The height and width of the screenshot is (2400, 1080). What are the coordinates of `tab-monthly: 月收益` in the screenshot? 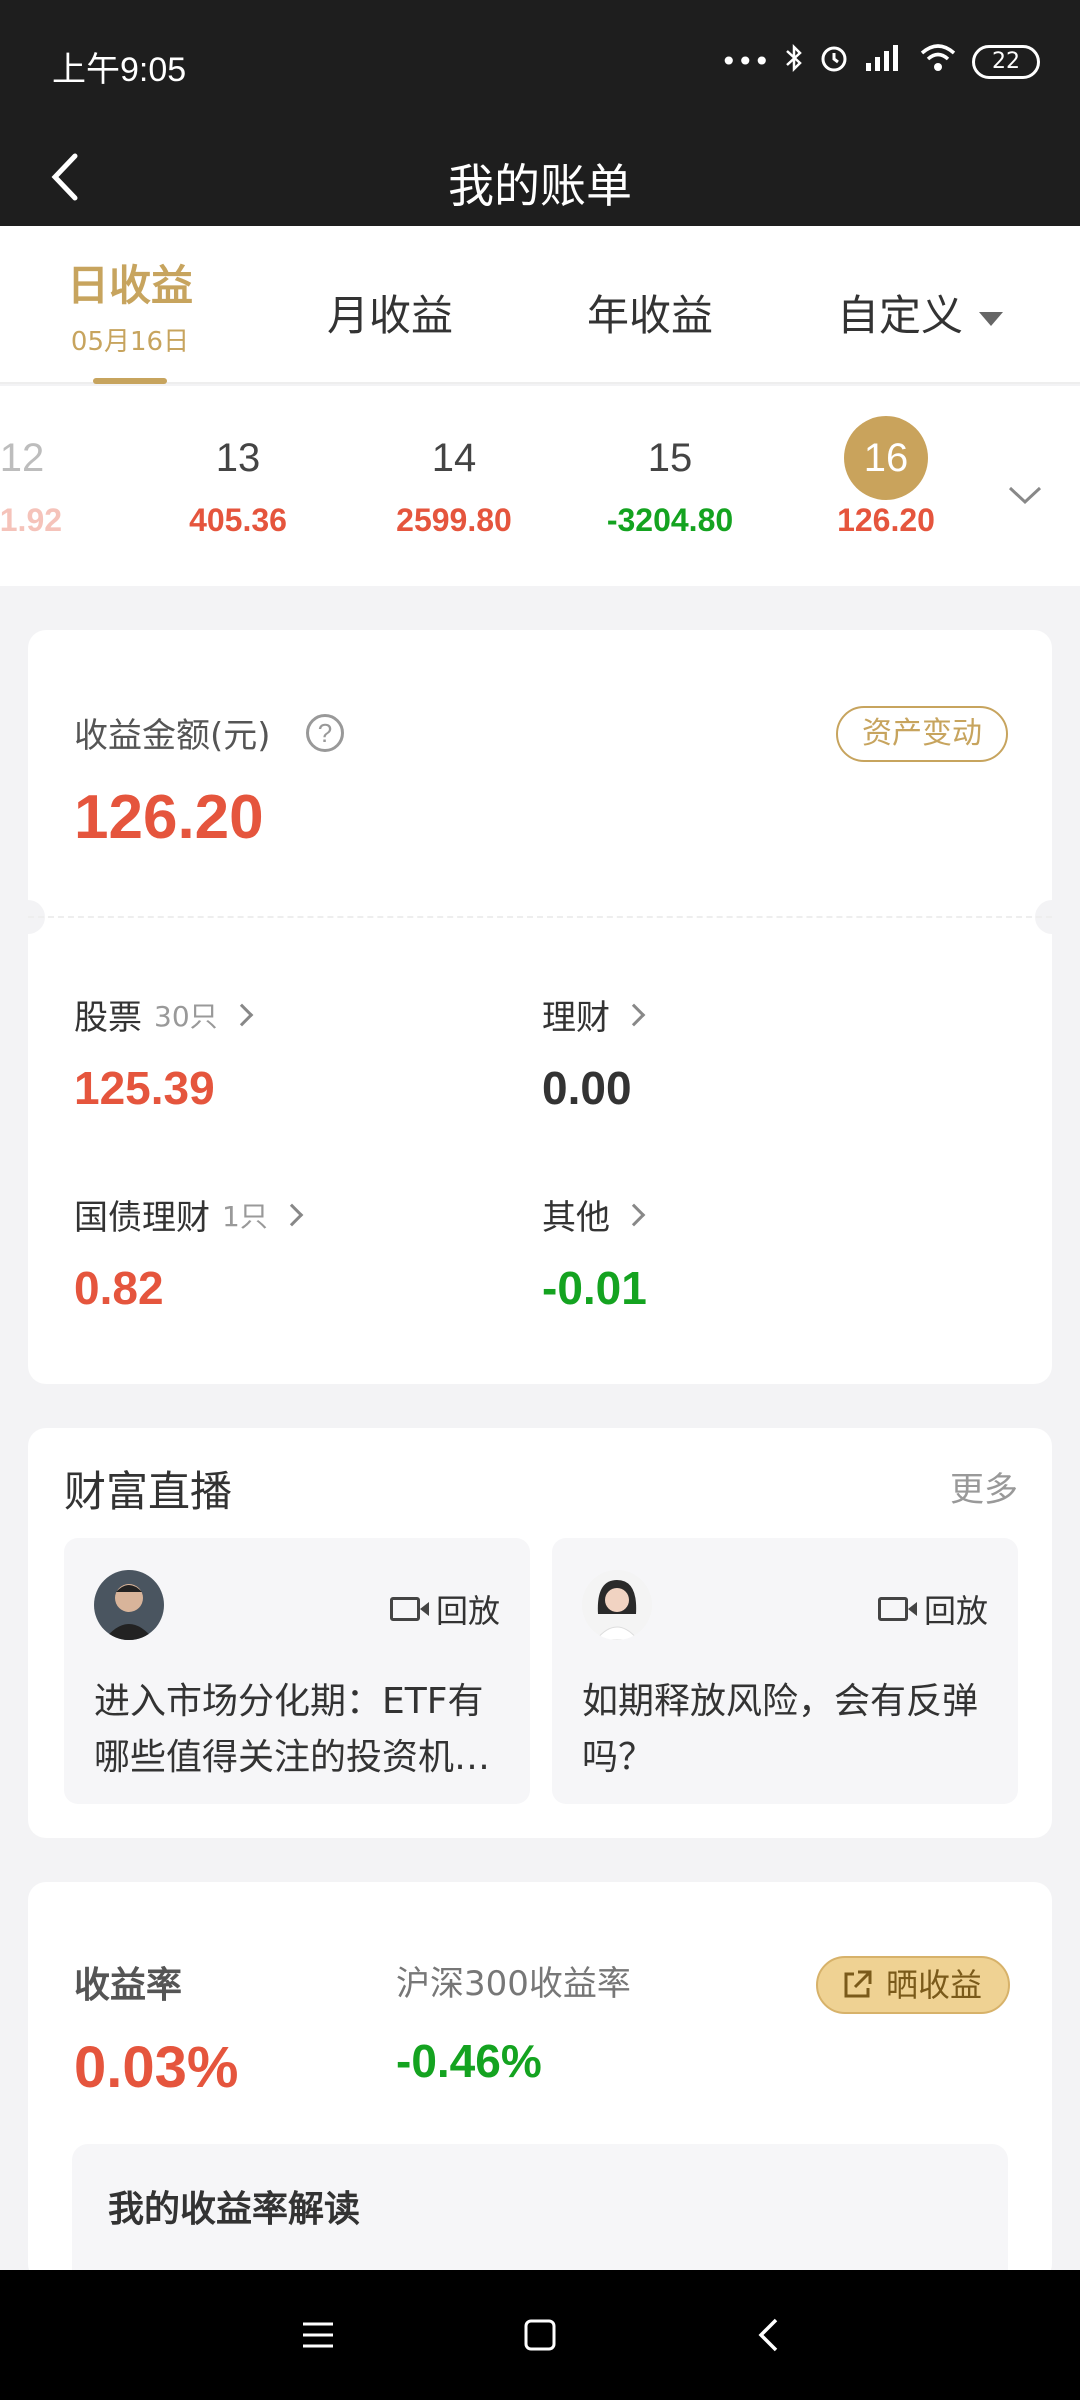 It's located at (390, 305).